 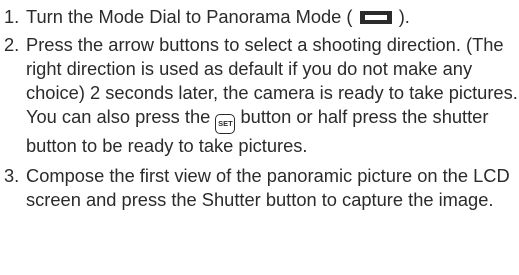 I want to click on step-text: Turn the Mode Dial to Panorama Mode ( )., so click(x=272, y=17).